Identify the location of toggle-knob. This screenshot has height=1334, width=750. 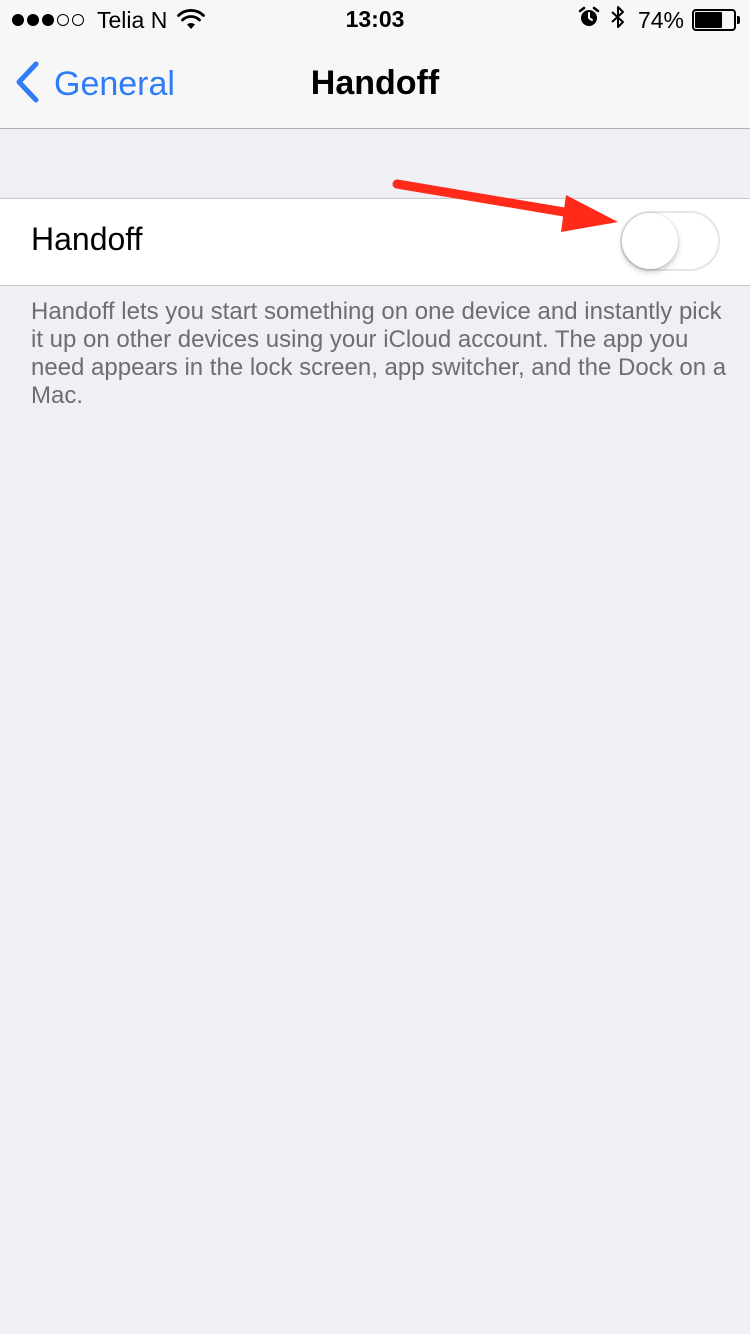
(650, 241).